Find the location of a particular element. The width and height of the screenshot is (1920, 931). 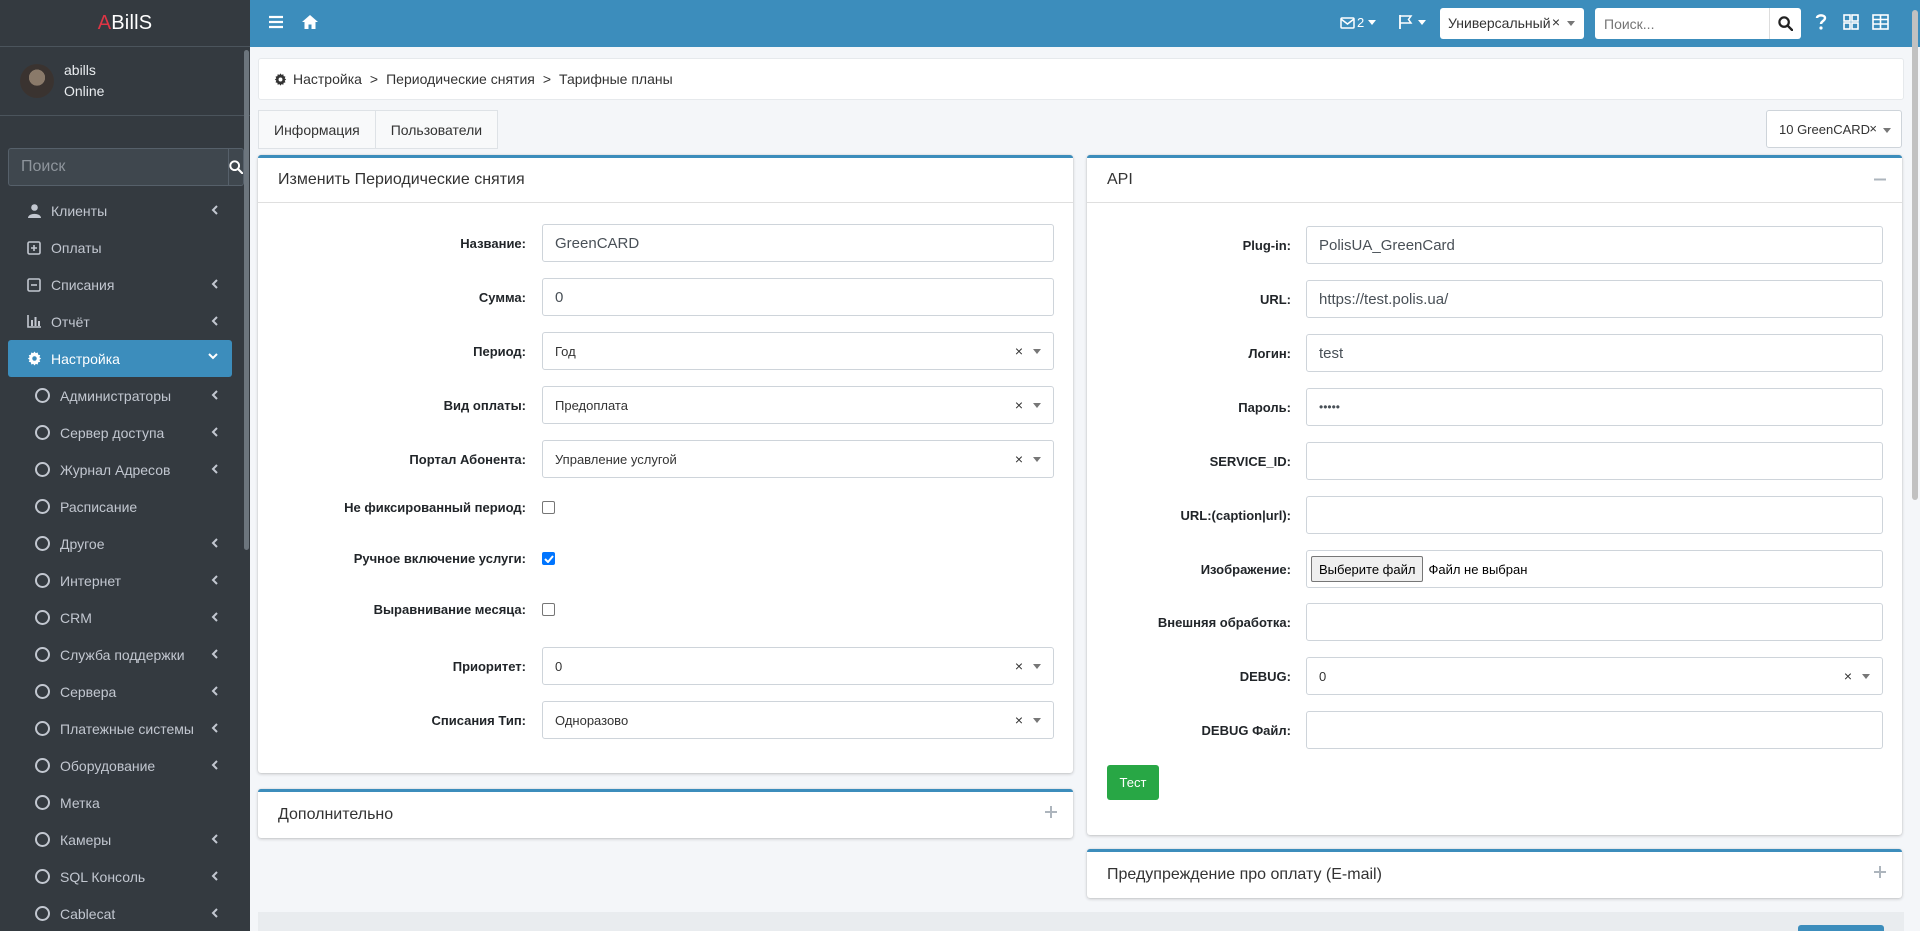

debug-file-input is located at coordinates (1594, 730).